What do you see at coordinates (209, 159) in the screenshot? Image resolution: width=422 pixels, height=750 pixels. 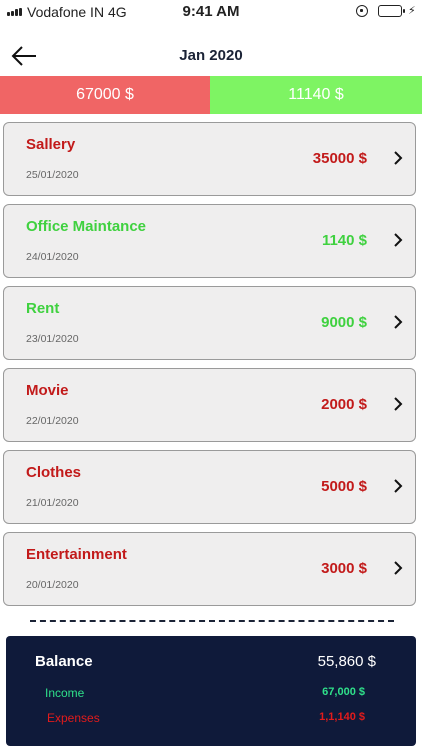 I see `transaction-card: Sallery 25/01/2020 35000 $` at bounding box center [209, 159].